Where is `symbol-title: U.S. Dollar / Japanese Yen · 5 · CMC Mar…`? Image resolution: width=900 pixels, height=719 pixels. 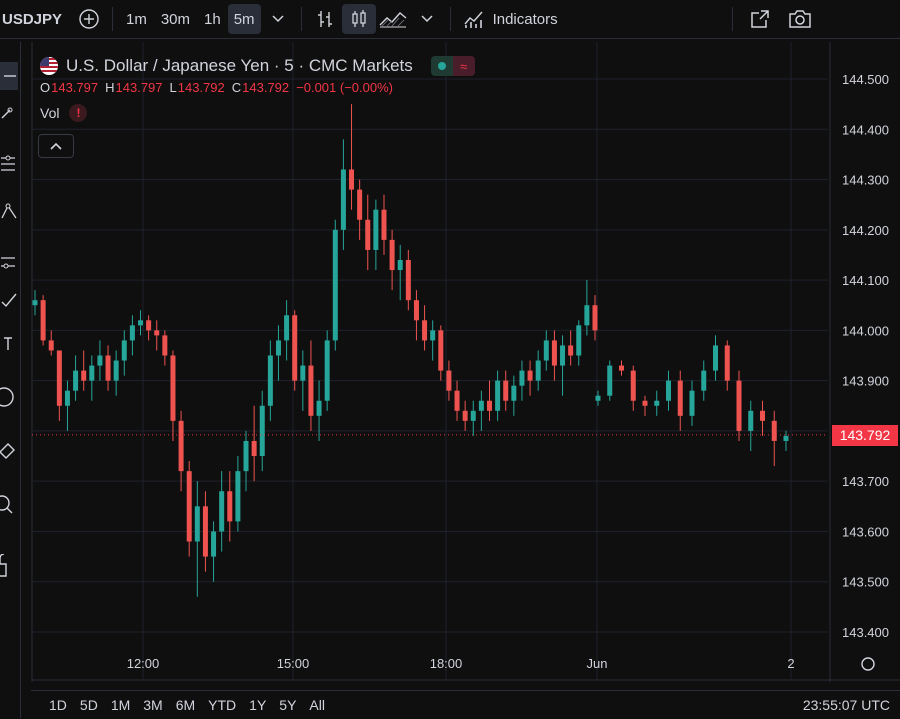 symbol-title: U.S. Dollar / Japanese Yen · 5 · CMC Mar… is located at coordinates (239, 66).